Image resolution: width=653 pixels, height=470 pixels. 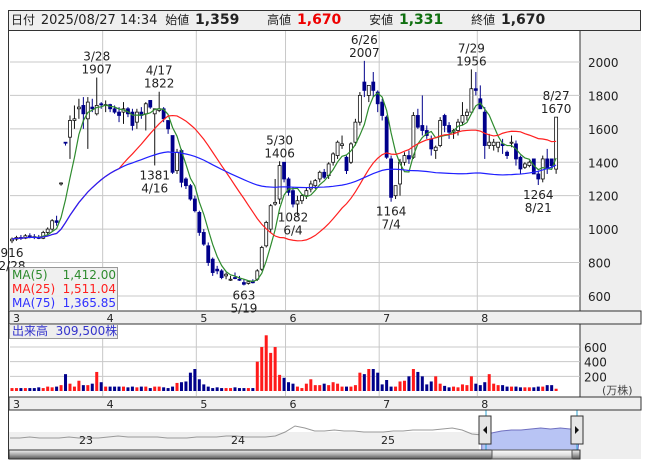 I want to click on volume-tick-label: 400, so click(x=595, y=363).